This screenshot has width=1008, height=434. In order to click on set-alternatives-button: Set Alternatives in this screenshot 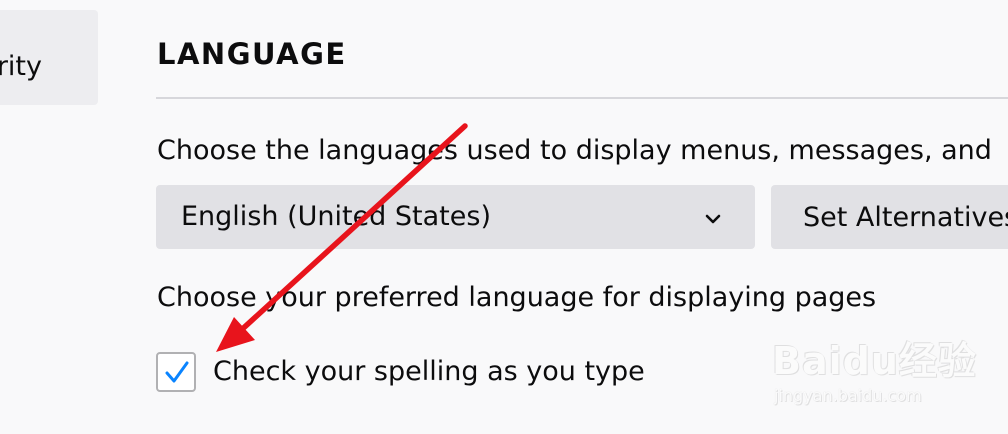, I will do `click(889, 217)`.